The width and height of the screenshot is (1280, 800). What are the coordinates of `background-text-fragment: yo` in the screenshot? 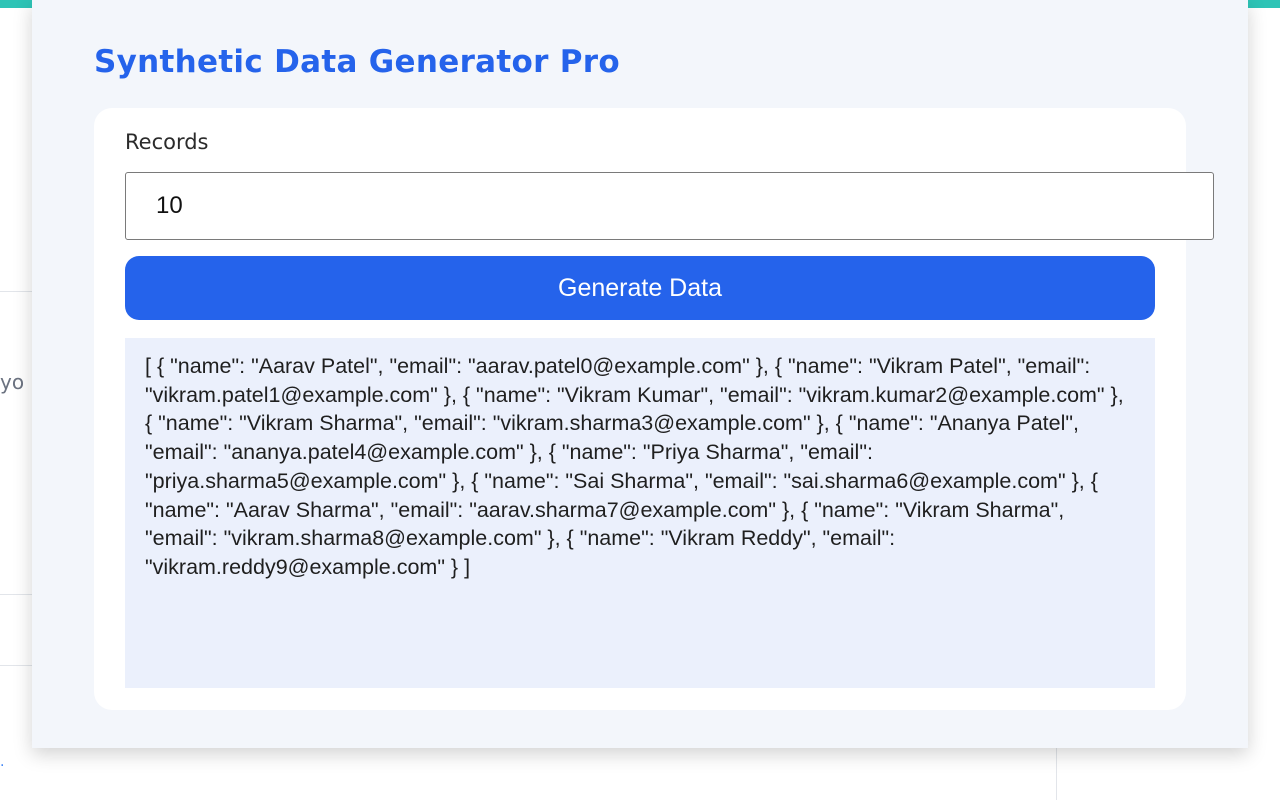 It's located at (12, 382).